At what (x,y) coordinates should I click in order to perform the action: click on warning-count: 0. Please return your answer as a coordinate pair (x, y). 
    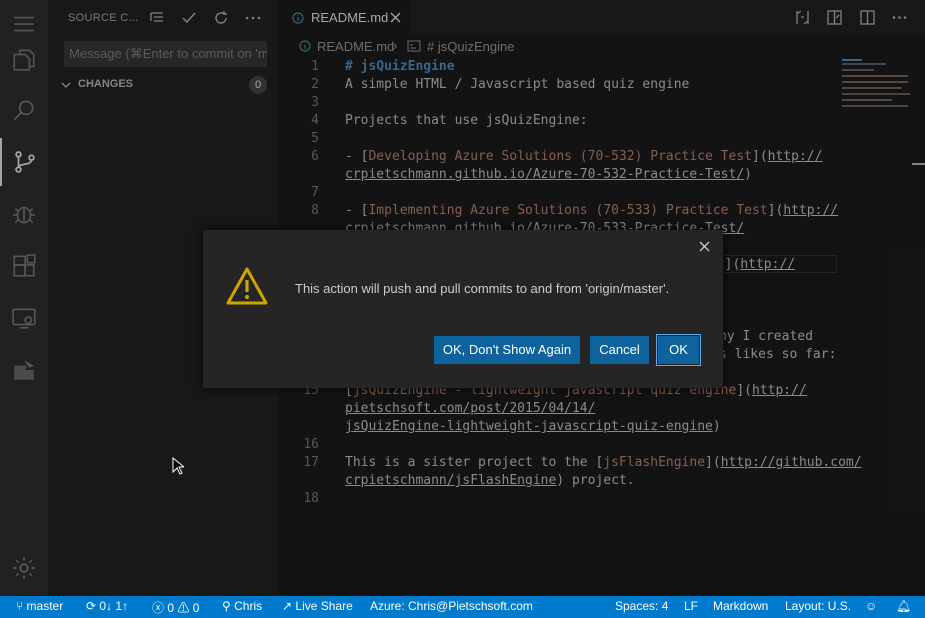
    Looking at the image, I should click on (196, 608).